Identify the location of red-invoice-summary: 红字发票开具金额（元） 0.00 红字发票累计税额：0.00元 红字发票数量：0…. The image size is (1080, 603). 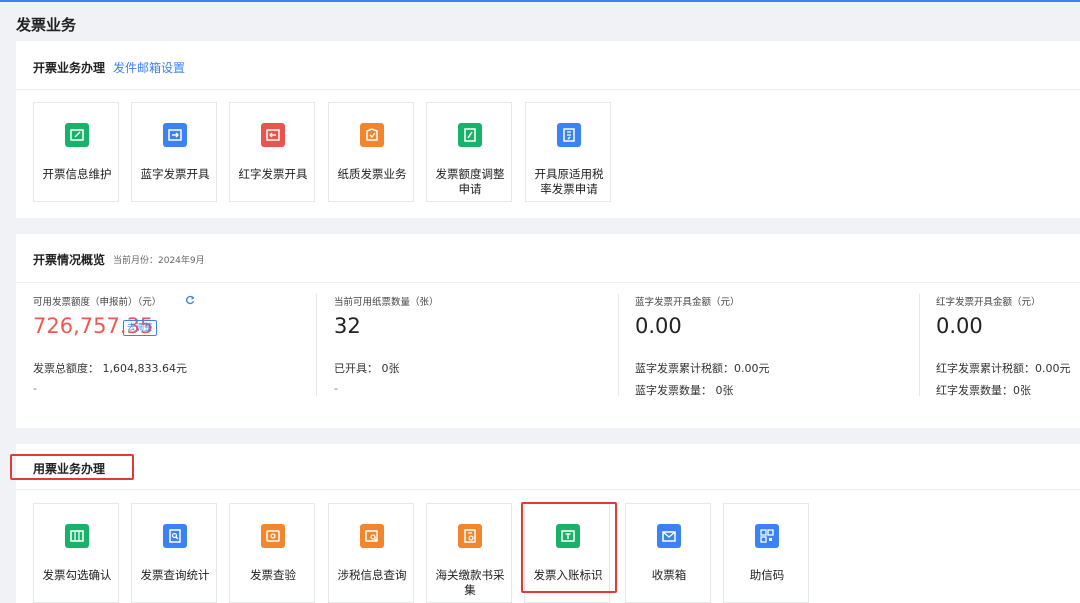
(1006, 349).